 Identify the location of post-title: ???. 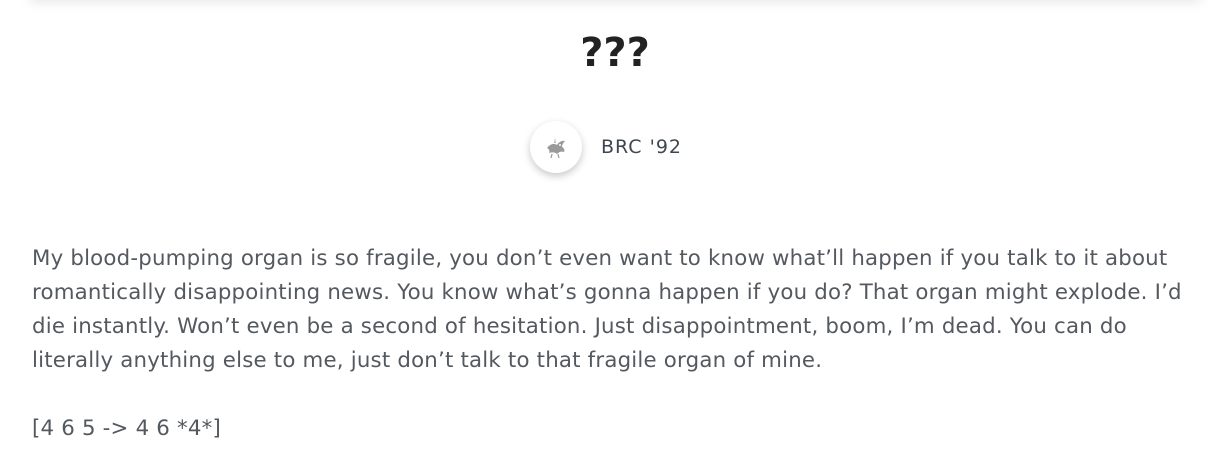
(615, 53).